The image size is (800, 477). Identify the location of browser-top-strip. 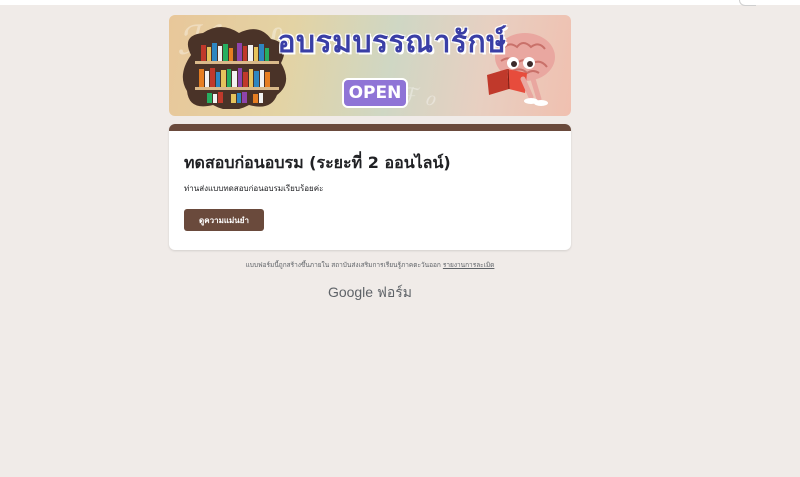
(400, 3).